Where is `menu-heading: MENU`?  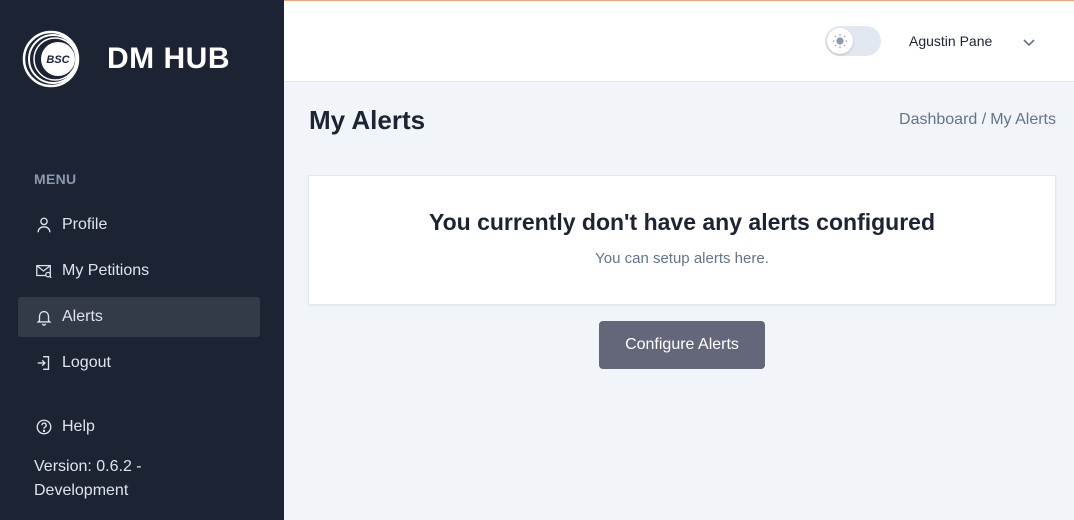 menu-heading: MENU is located at coordinates (55, 179).